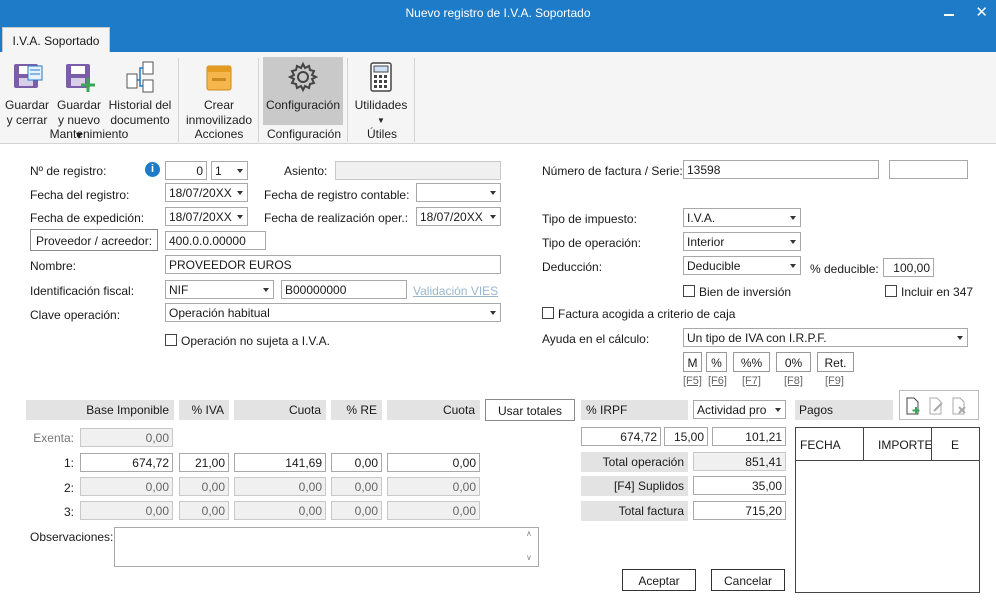 The width and height of the screenshot is (996, 609). I want to click on tipo-impuesto-label: Tipo de impuesto:, so click(589, 219).